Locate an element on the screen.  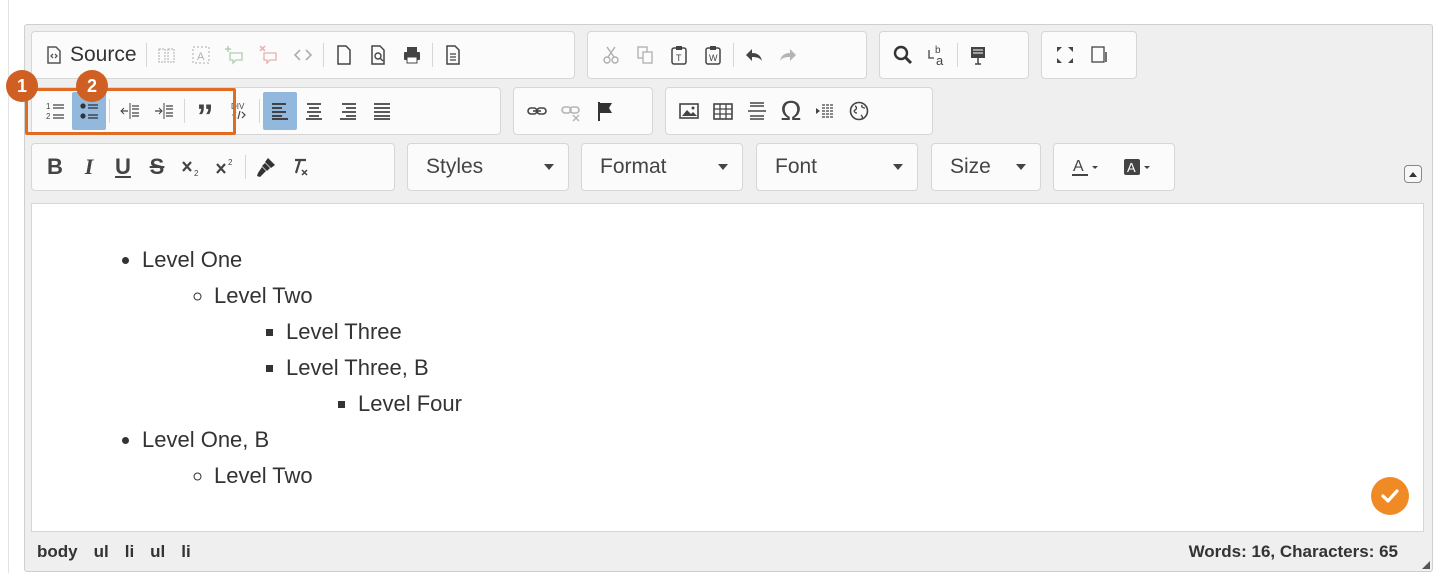
path-body: body is located at coordinates (57, 551).